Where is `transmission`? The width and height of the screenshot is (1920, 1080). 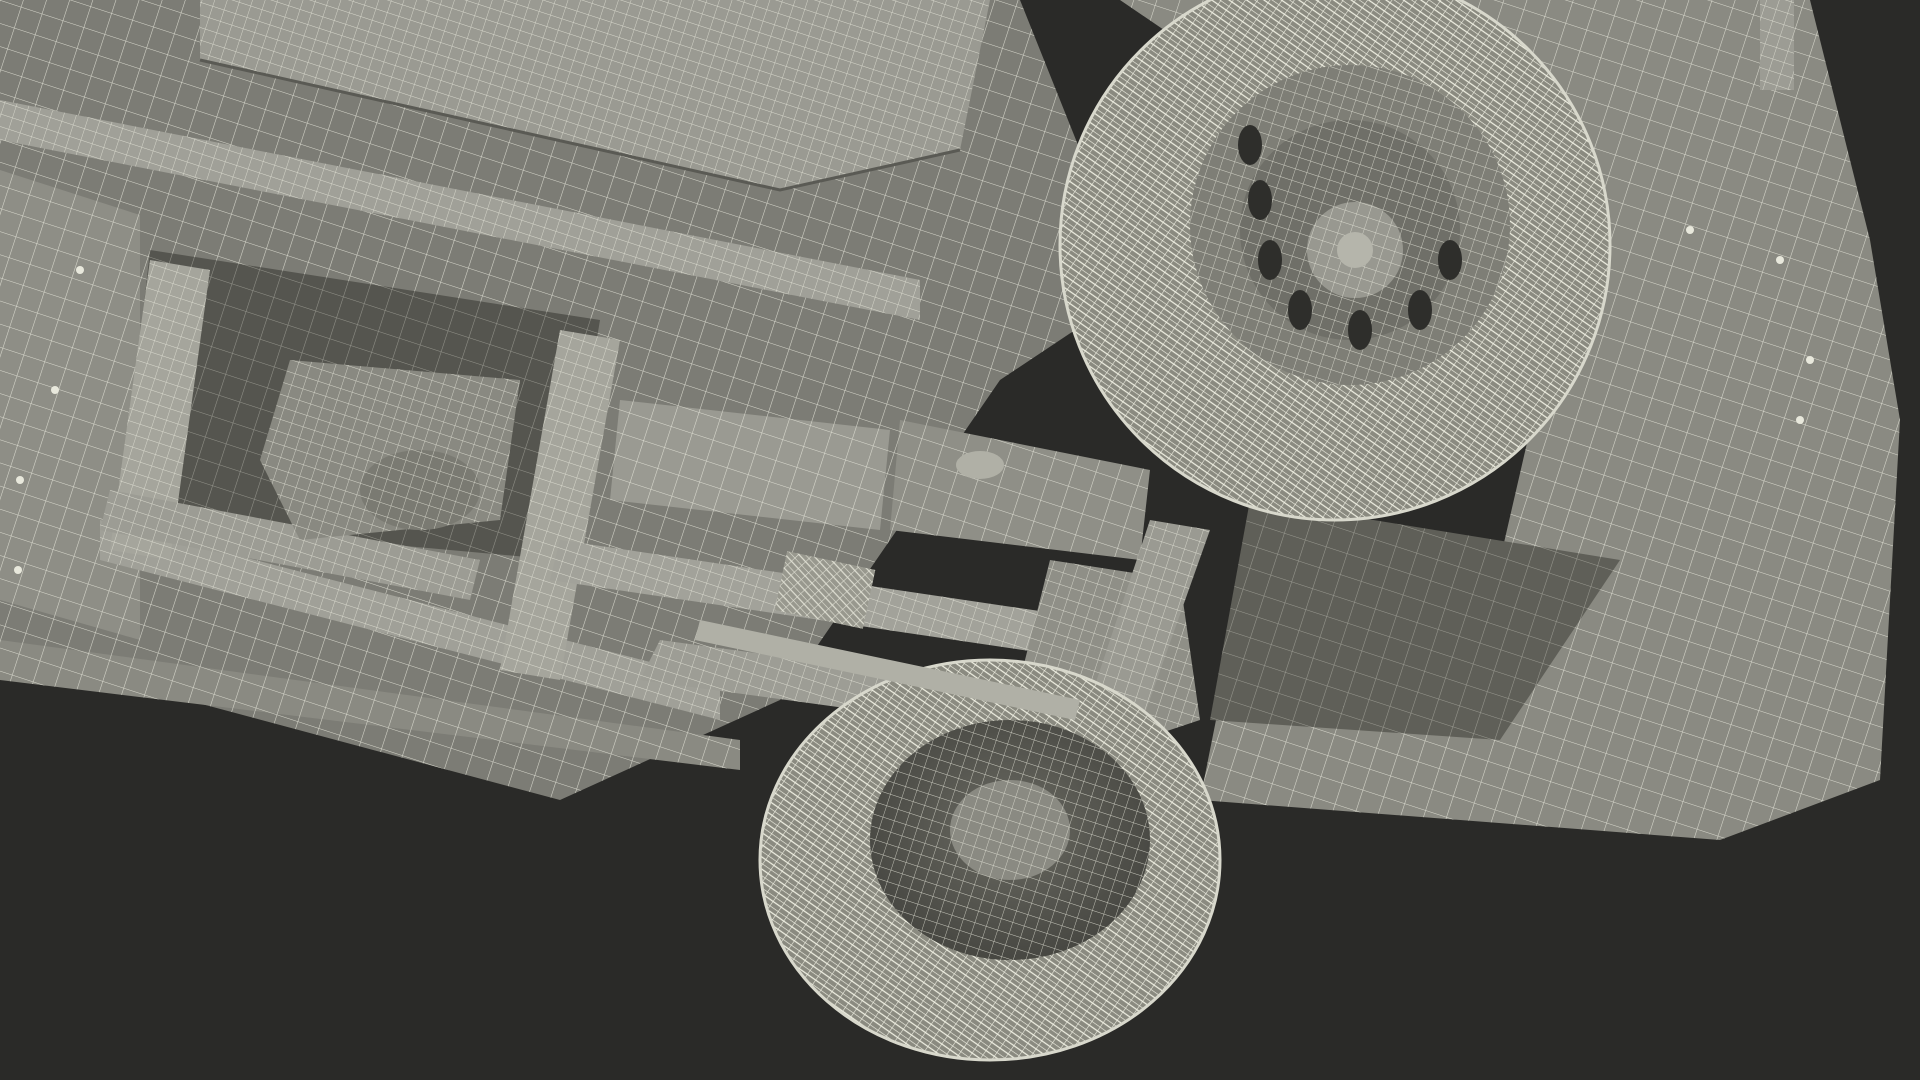
transmission is located at coordinates (390, 450).